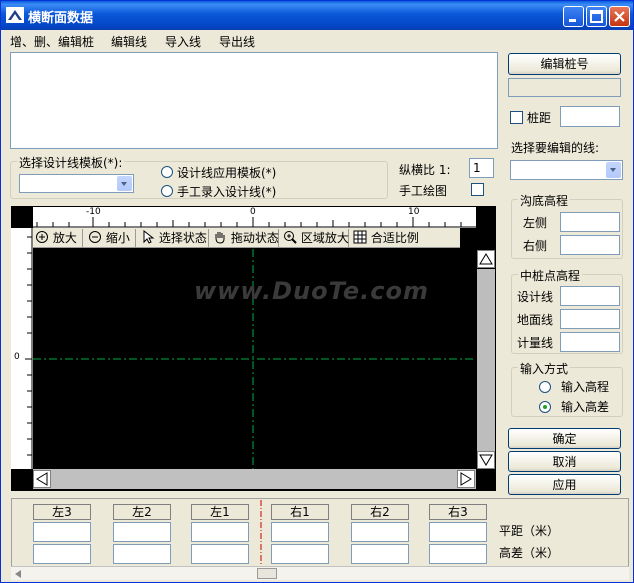 The height and width of the screenshot is (583, 634). What do you see at coordinates (149, 236) in the screenshot?
I see `cursor-arrow-icon` at bounding box center [149, 236].